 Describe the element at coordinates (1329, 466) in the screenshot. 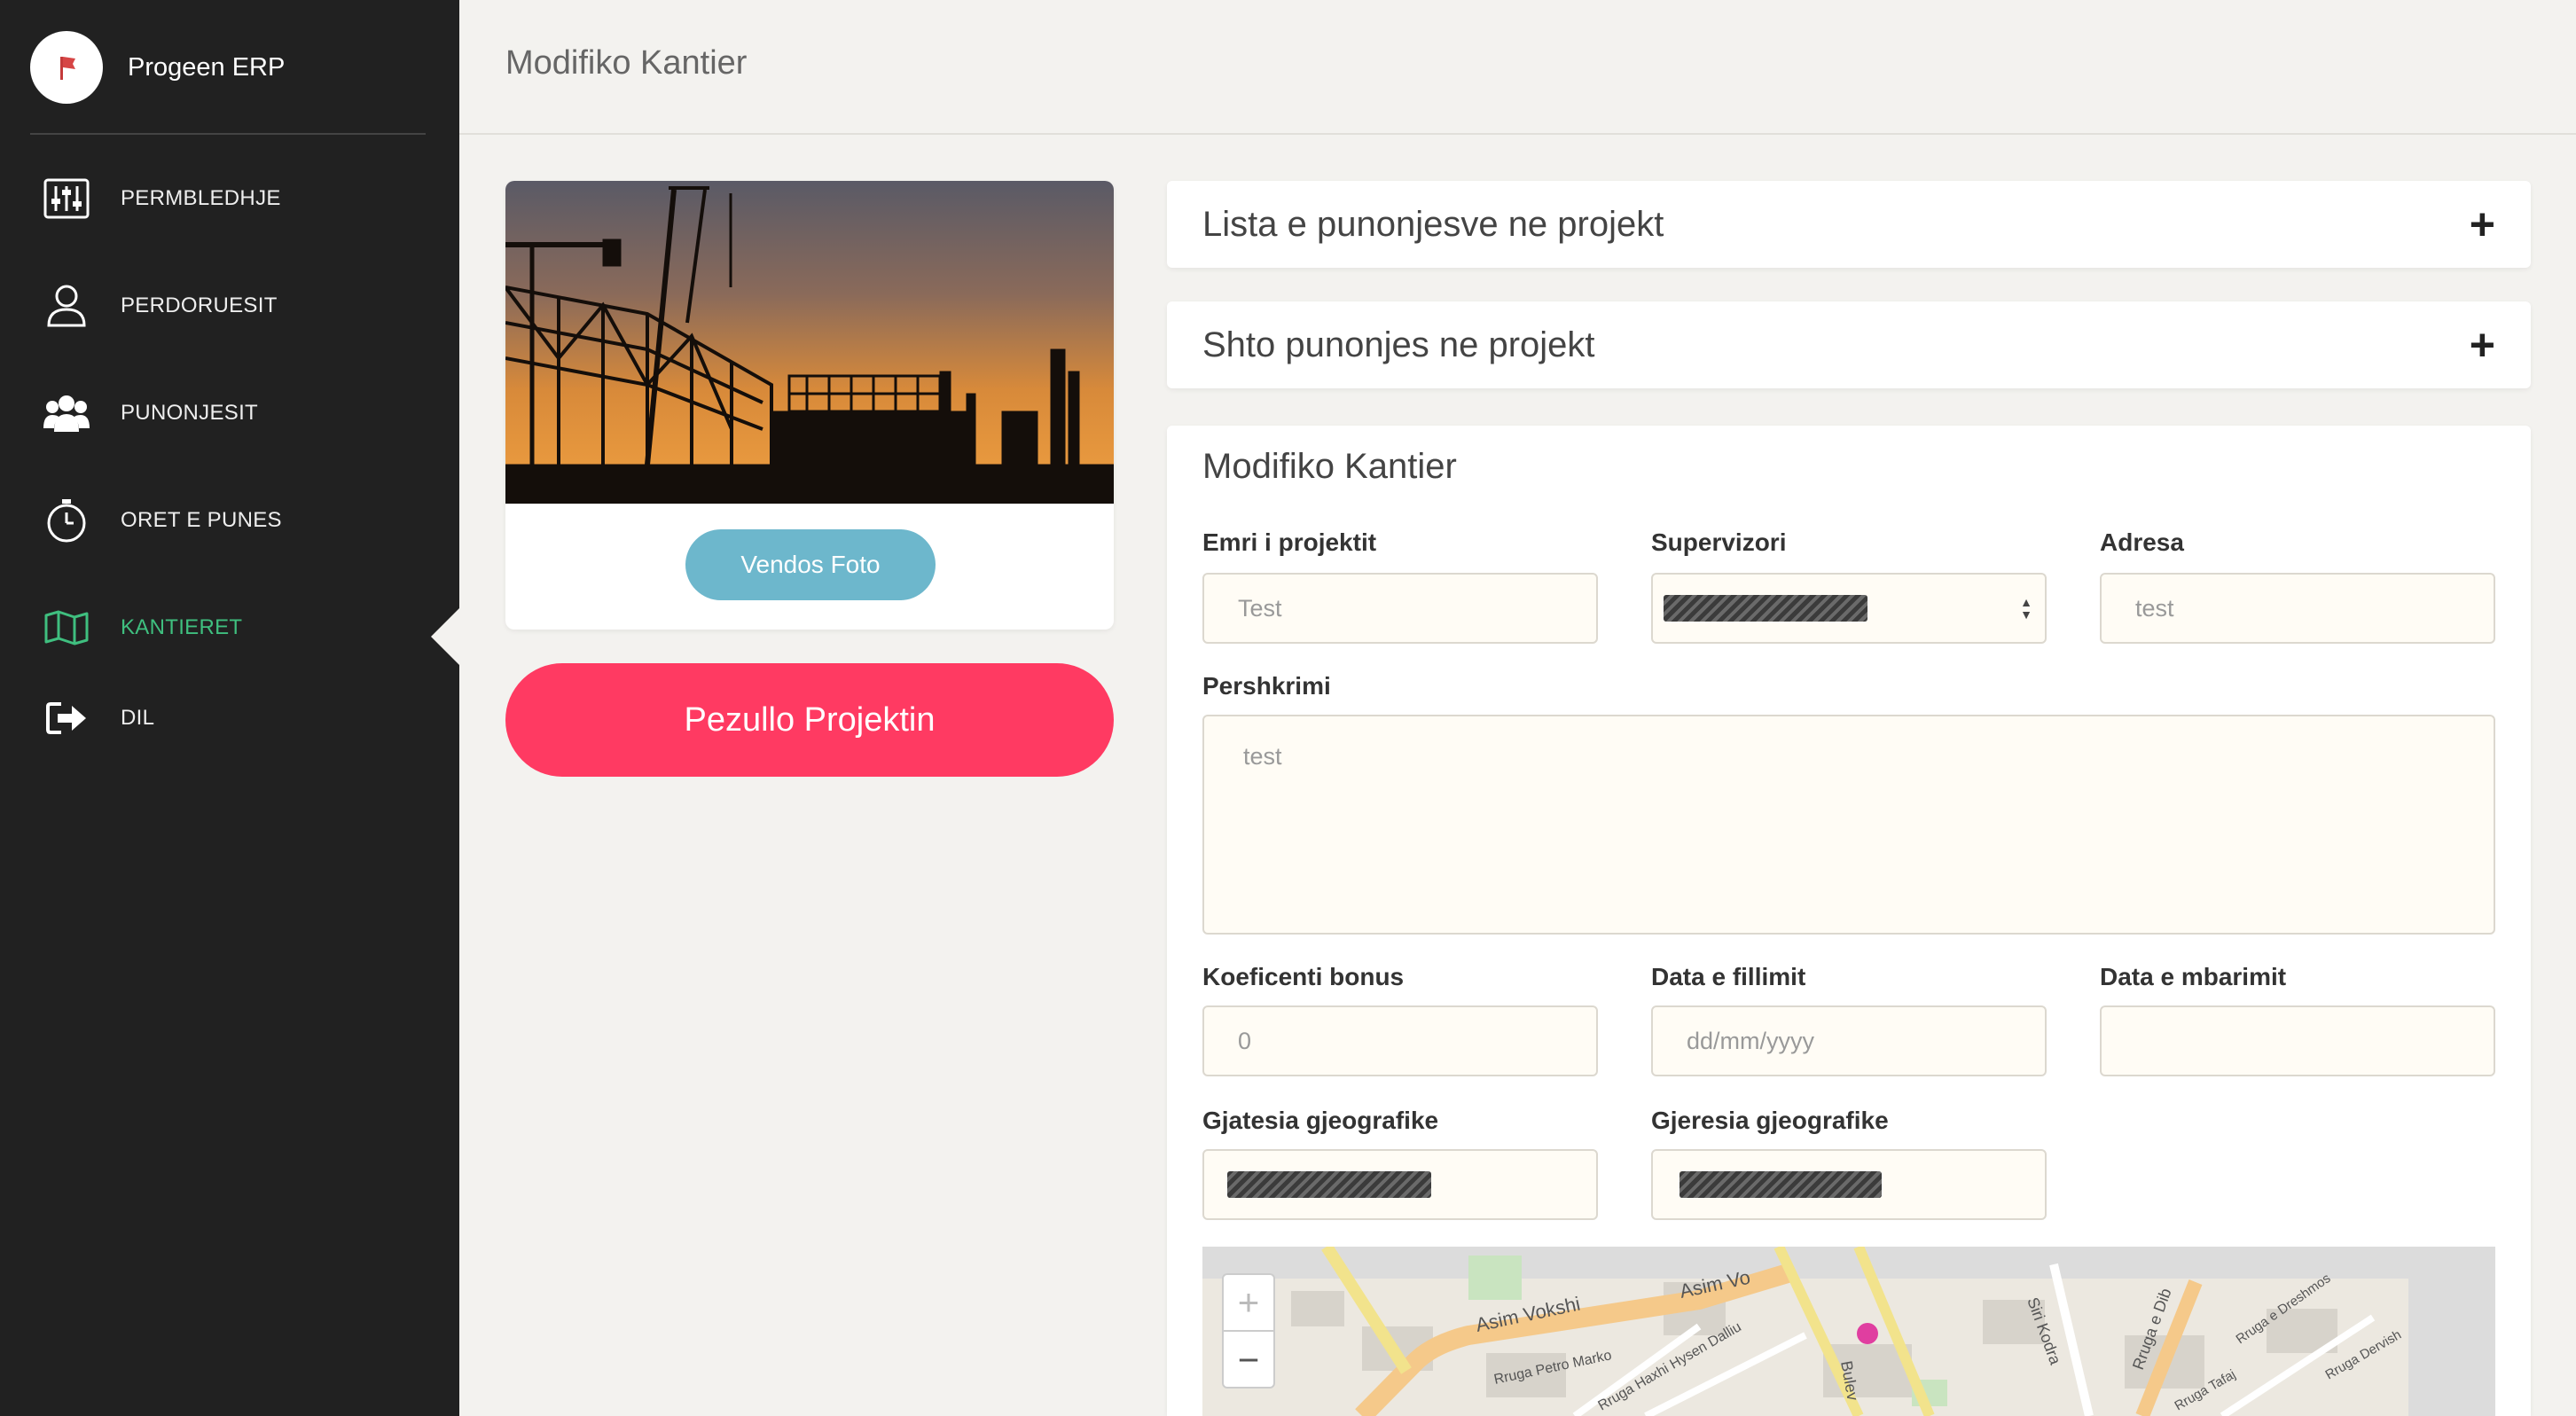

I see `form-title: Modifiko Kantier` at that location.